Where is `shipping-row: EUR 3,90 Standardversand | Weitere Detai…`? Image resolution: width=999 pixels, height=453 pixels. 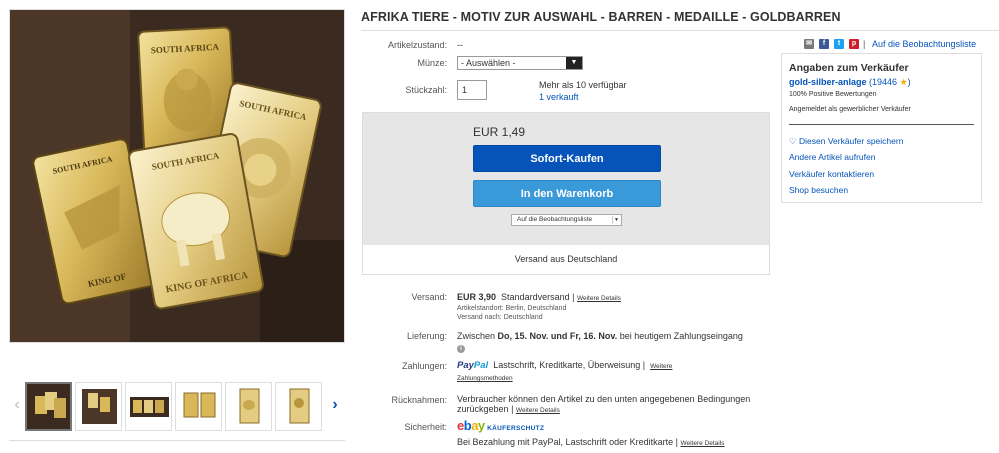 shipping-row: EUR 3,90 Standardversand | Weitere Detai… is located at coordinates (539, 297).